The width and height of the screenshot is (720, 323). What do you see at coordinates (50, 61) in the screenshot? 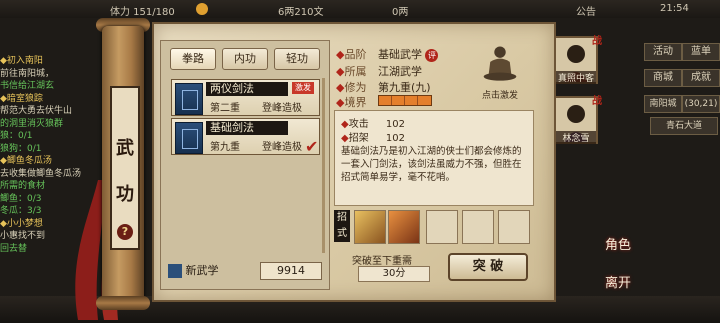
I see `quest-title: ◆初入南阳` at bounding box center [50, 61].